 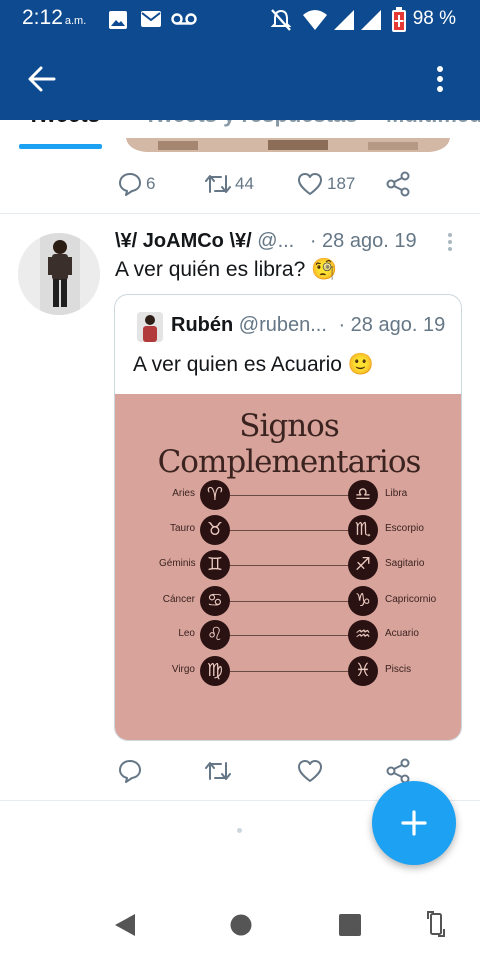 I want to click on tweet-header: \¥/ JoAMCo \¥/ @... · 28 ago. 19, so click(x=266, y=241).